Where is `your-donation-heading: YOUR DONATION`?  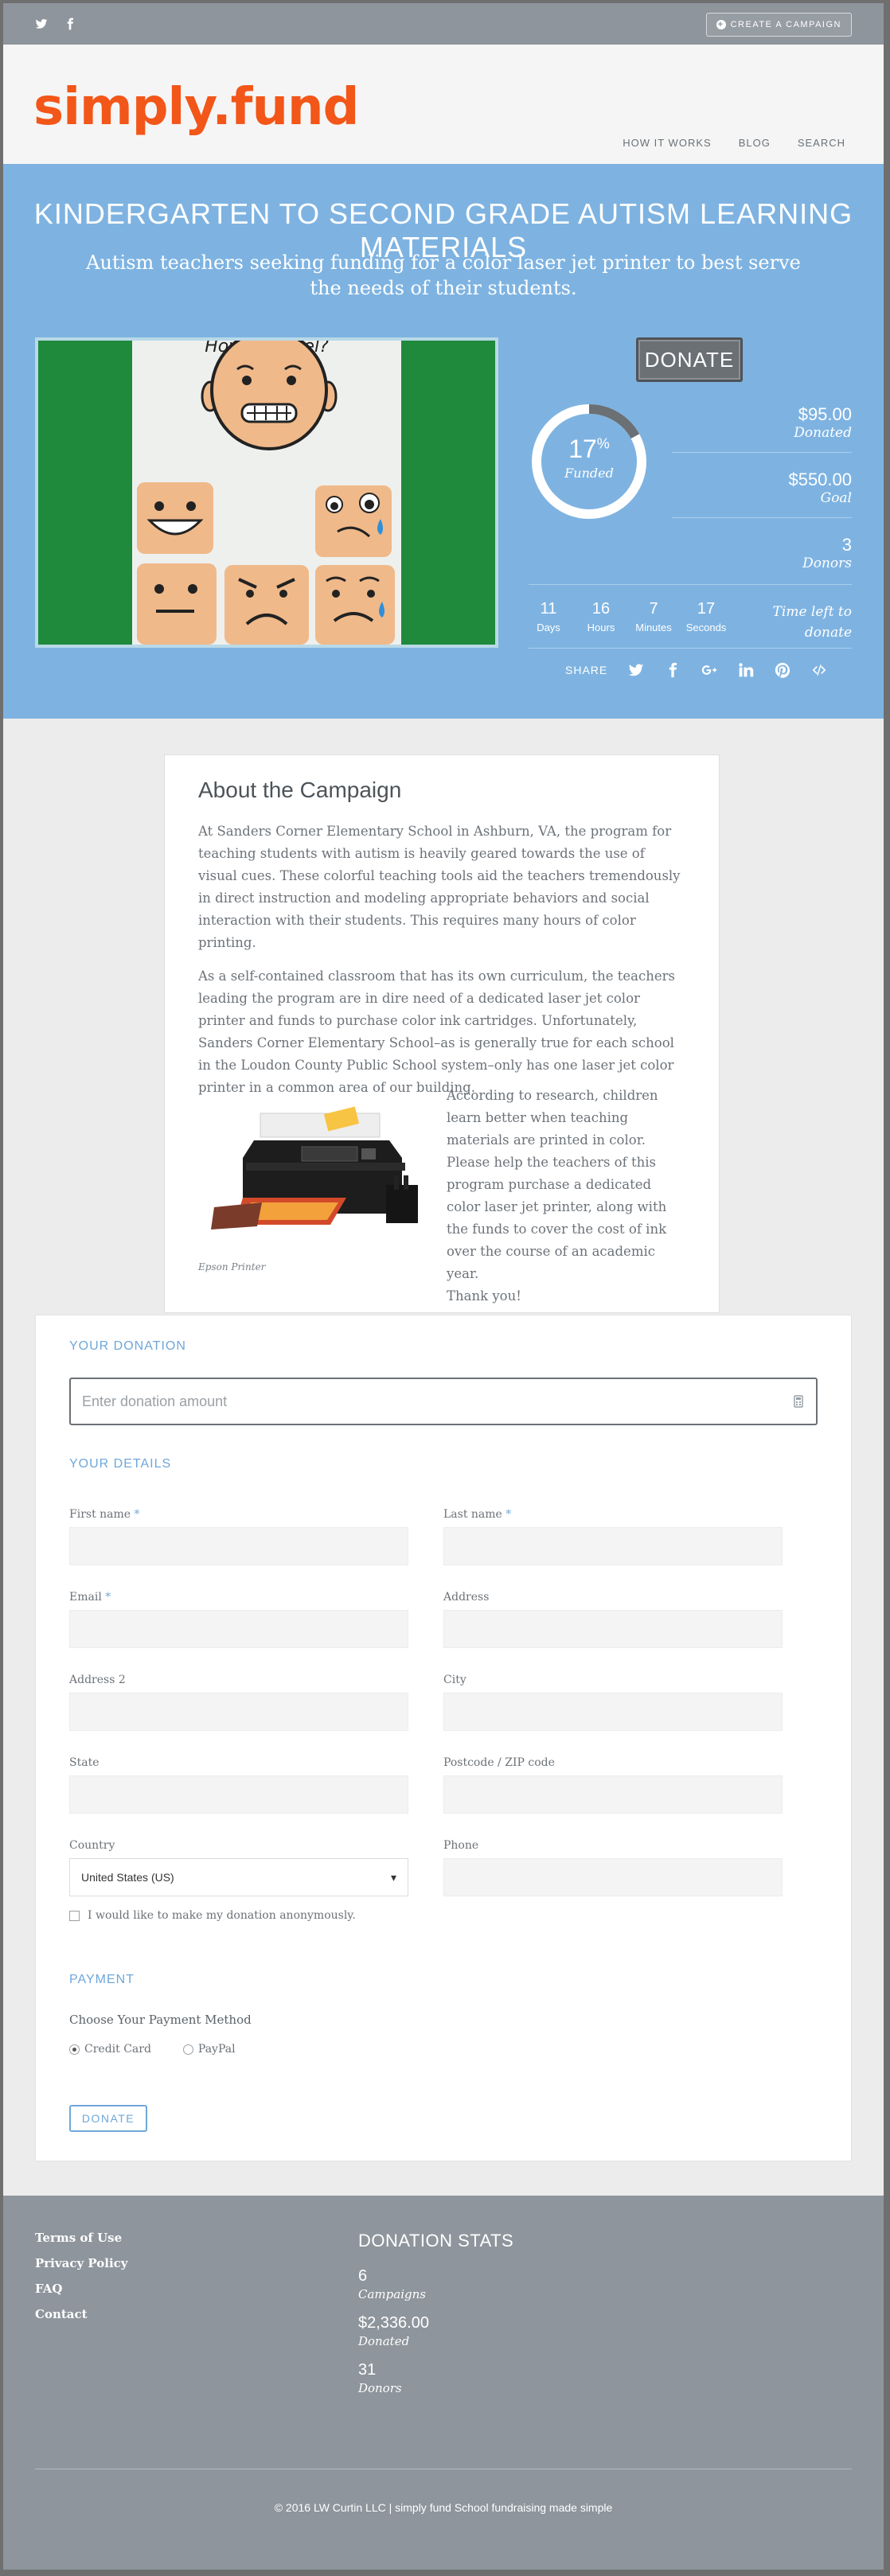 your-donation-heading: YOUR DONATION is located at coordinates (128, 1346).